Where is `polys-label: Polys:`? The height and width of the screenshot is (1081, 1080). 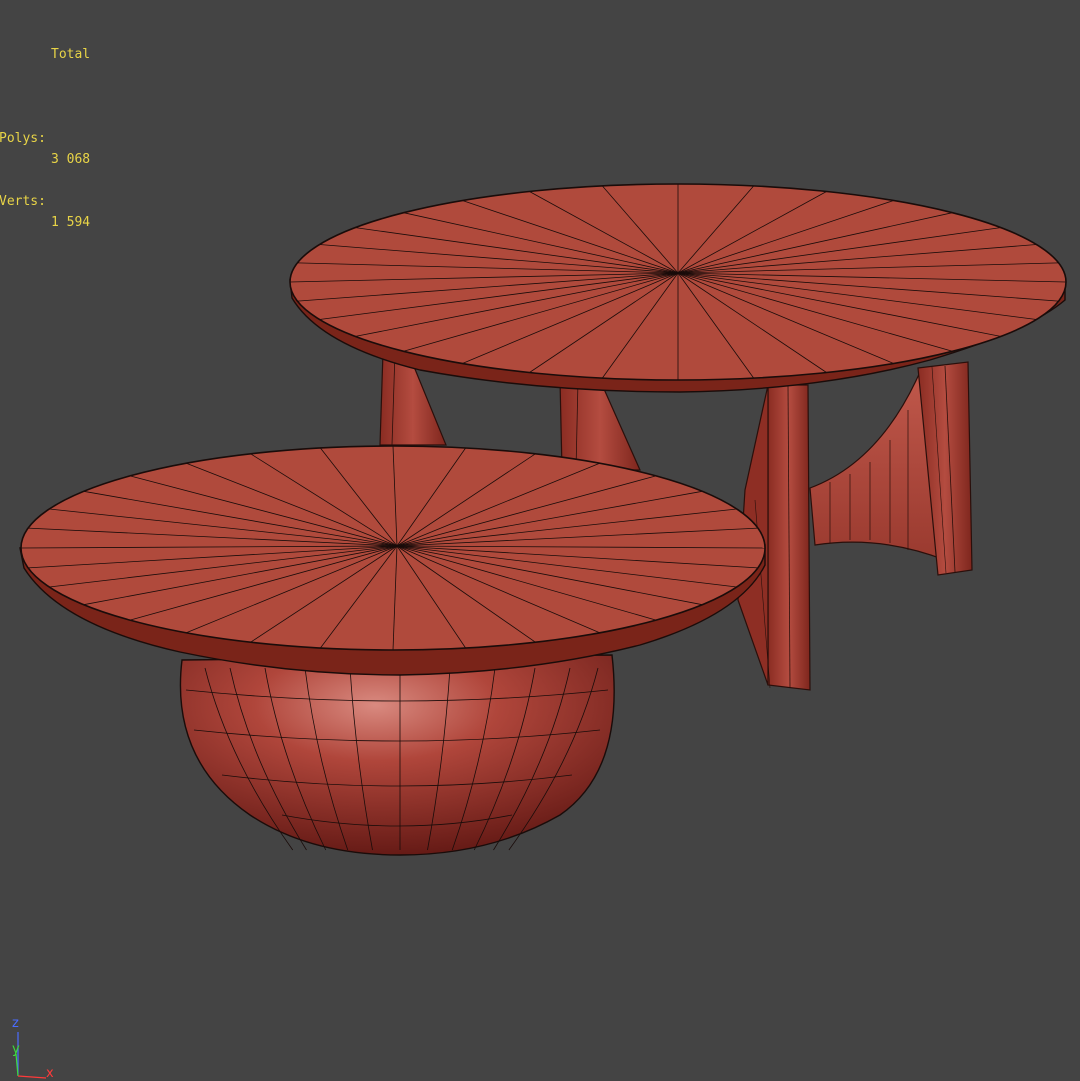
polys-label: Polys: is located at coordinates (23, 138).